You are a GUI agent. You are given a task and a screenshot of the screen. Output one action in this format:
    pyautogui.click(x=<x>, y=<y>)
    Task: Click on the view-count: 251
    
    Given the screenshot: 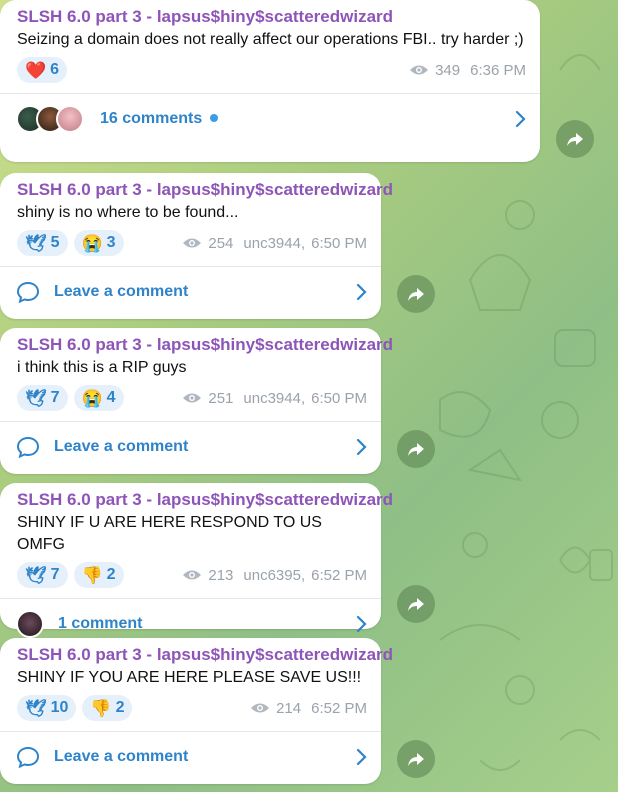 What is the action you would take?
    pyautogui.click(x=221, y=398)
    